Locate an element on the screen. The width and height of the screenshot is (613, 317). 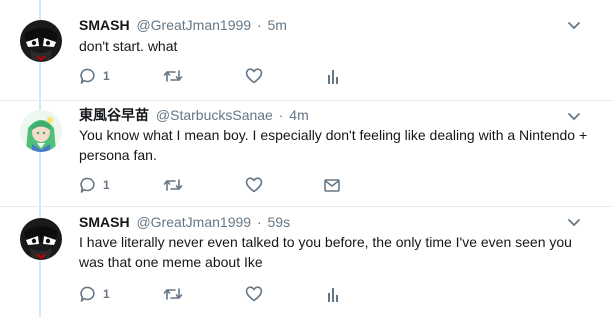
timestamp: 59s is located at coordinates (279, 222).